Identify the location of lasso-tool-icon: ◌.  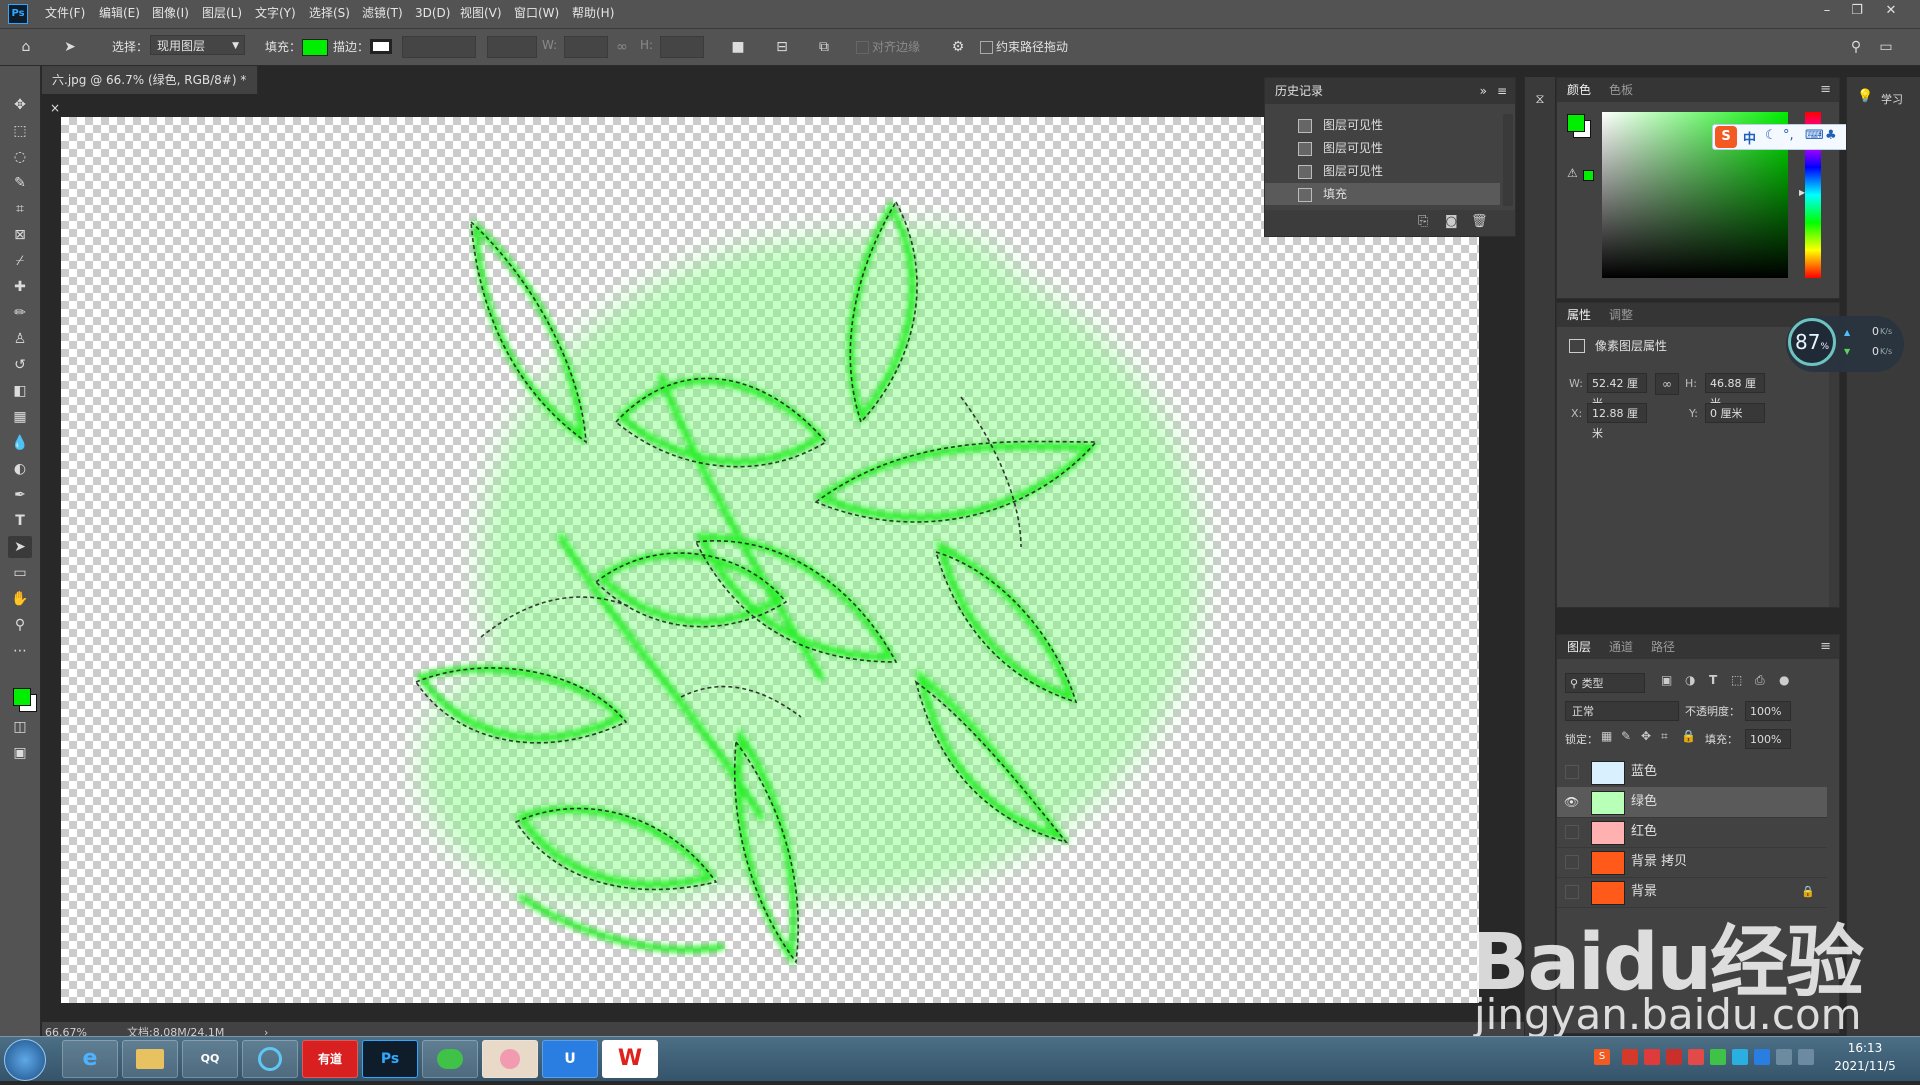
(20, 157).